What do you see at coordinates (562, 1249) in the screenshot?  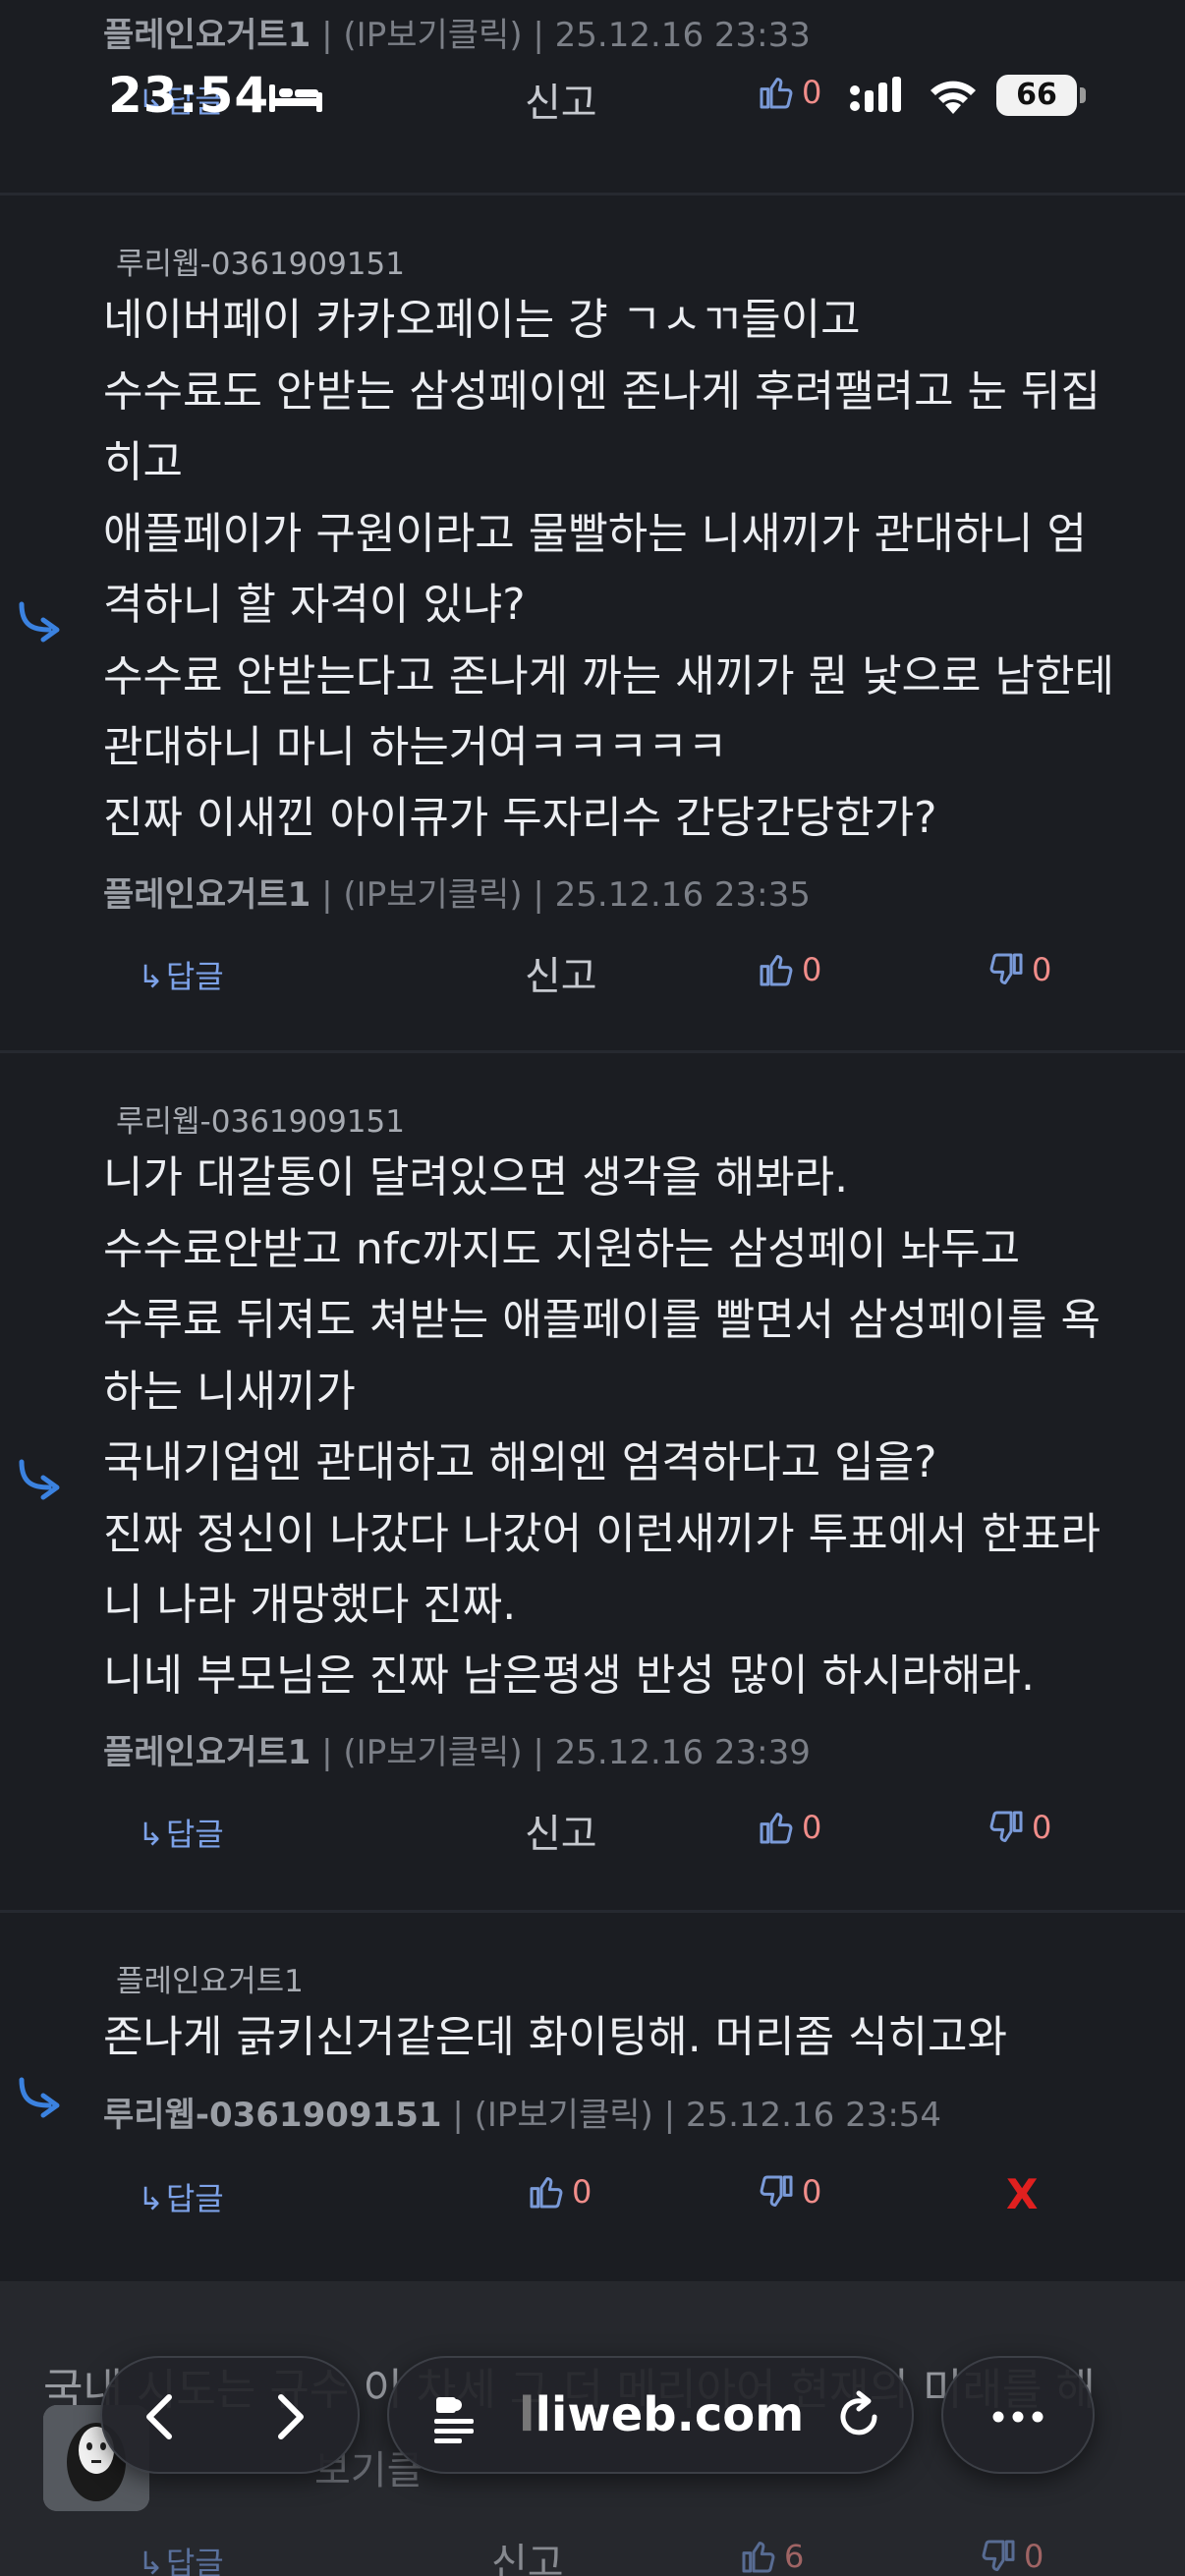 I see `comment-body-line: 수수료안받고 nfc까지도 지원하는 삼성페이 놔두고` at bounding box center [562, 1249].